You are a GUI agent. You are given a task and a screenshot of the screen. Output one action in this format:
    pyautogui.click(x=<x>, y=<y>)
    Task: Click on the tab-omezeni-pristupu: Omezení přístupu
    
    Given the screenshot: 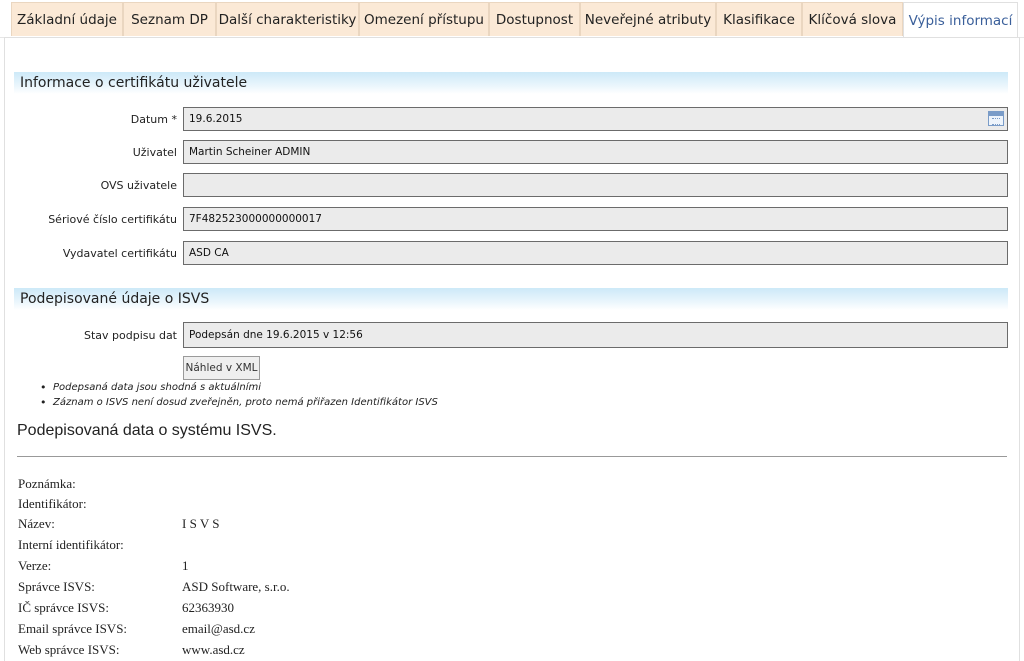 What is the action you would take?
    pyautogui.click(x=424, y=19)
    